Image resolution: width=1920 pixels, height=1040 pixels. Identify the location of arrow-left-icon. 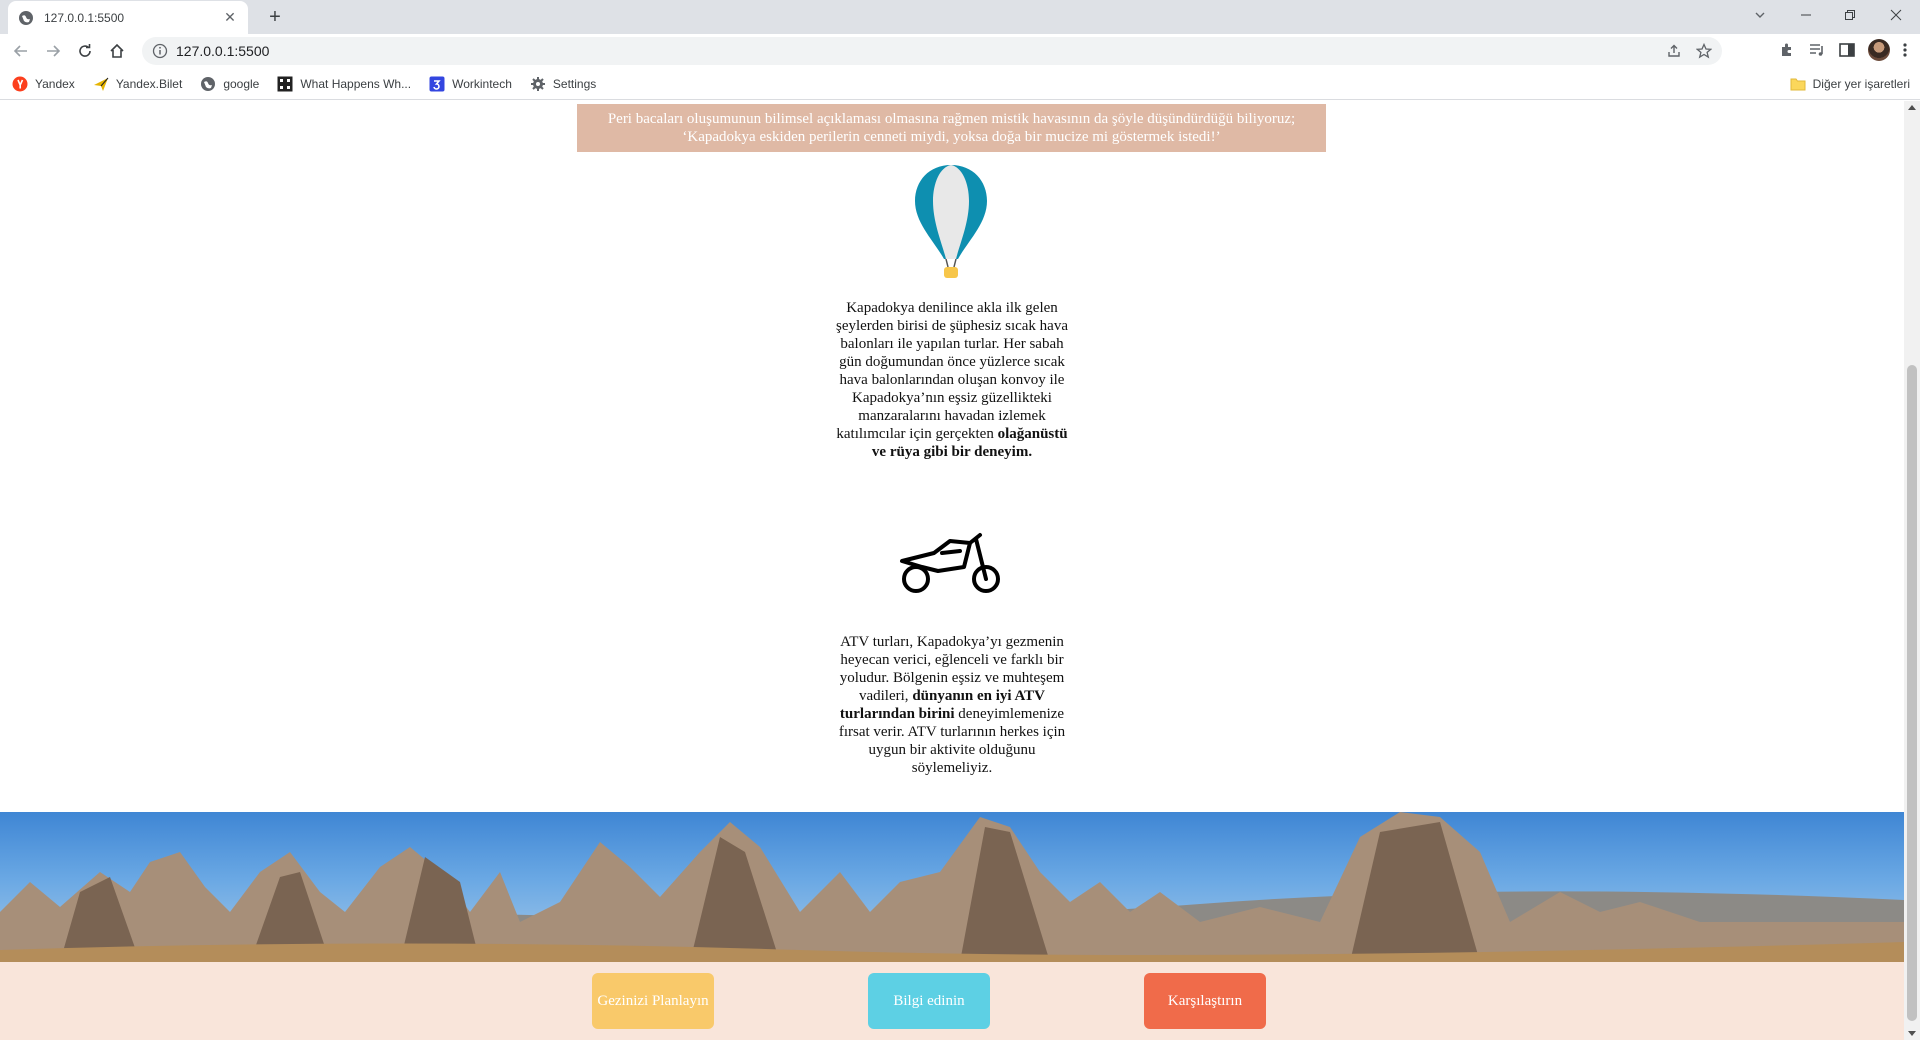
(20, 51).